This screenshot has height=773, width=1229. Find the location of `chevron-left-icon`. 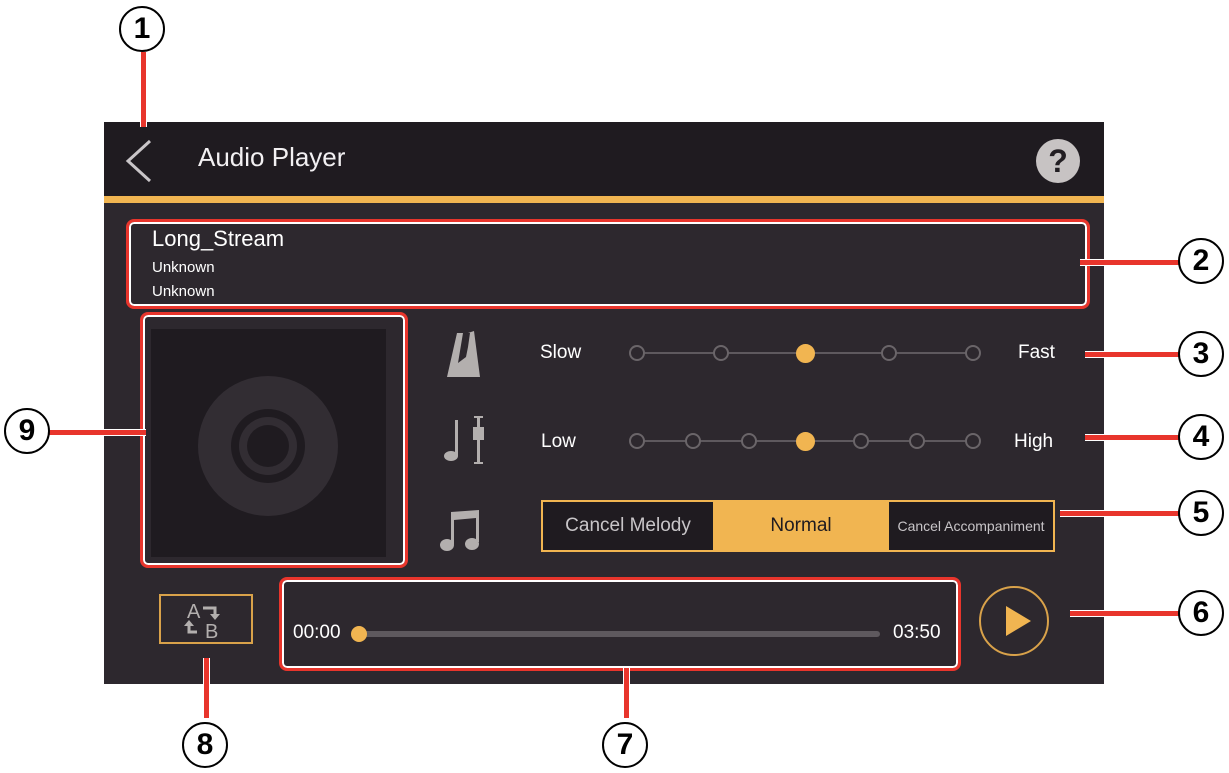

chevron-left-icon is located at coordinates (138, 161).